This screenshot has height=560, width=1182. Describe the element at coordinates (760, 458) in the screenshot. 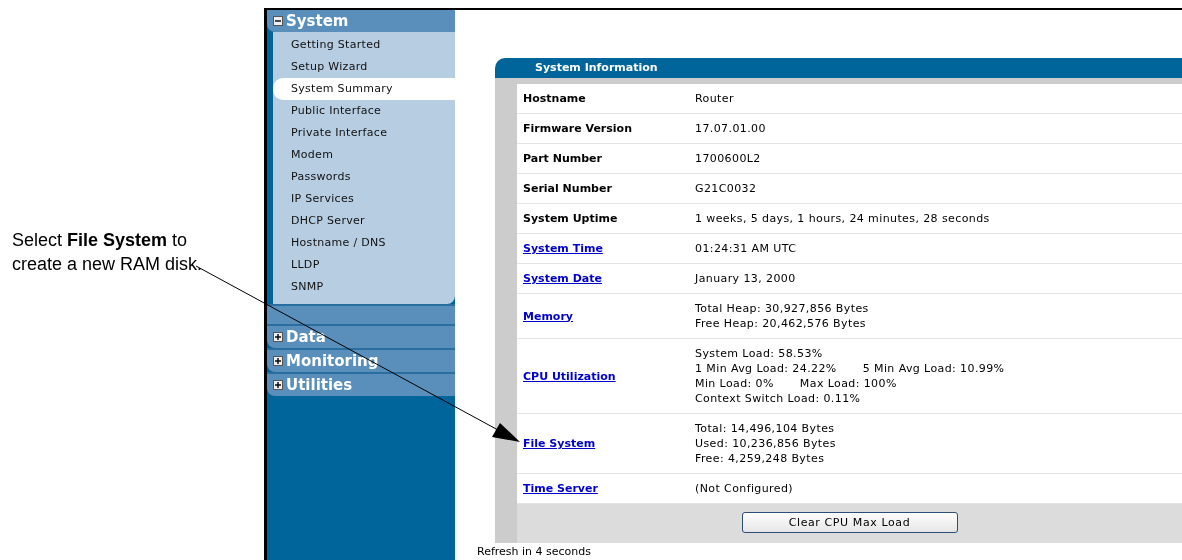

I see `row-value: Free: 4,259,248 Bytes` at that location.